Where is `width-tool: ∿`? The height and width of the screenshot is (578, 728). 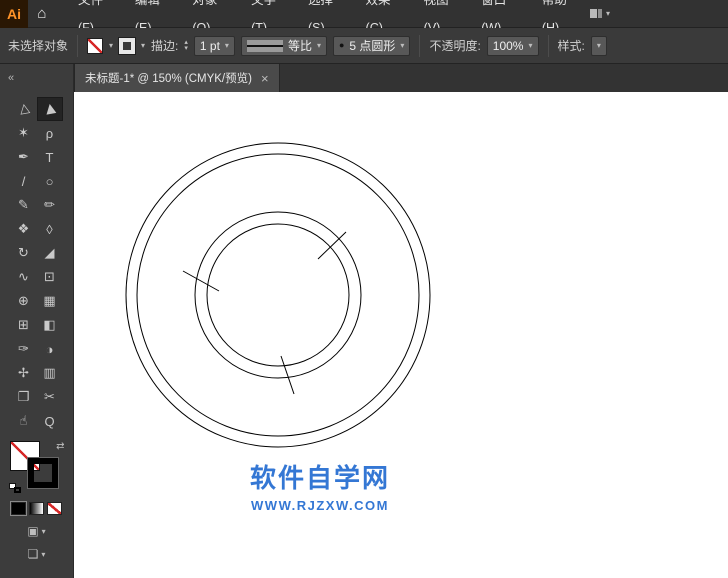
width-tool: ∿ is located at coordinates (24, 277).